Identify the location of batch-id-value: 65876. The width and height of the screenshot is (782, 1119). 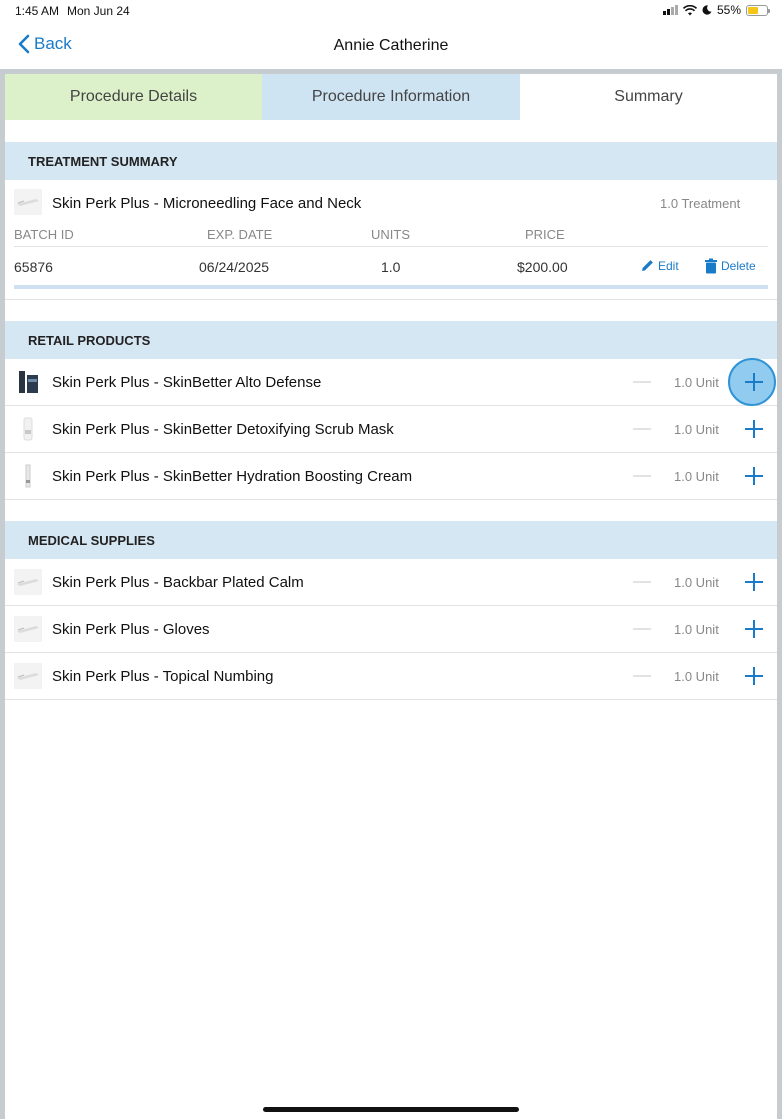
(33, 267).